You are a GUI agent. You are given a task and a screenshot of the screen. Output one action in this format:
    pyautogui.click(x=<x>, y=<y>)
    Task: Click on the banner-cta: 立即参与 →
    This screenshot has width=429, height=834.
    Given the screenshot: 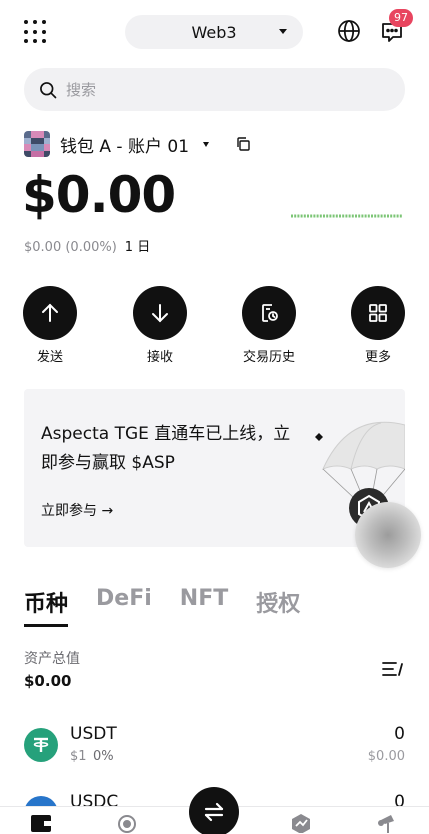 What is the action you would take?
    pyautogui.click(x=77, y=510)
    